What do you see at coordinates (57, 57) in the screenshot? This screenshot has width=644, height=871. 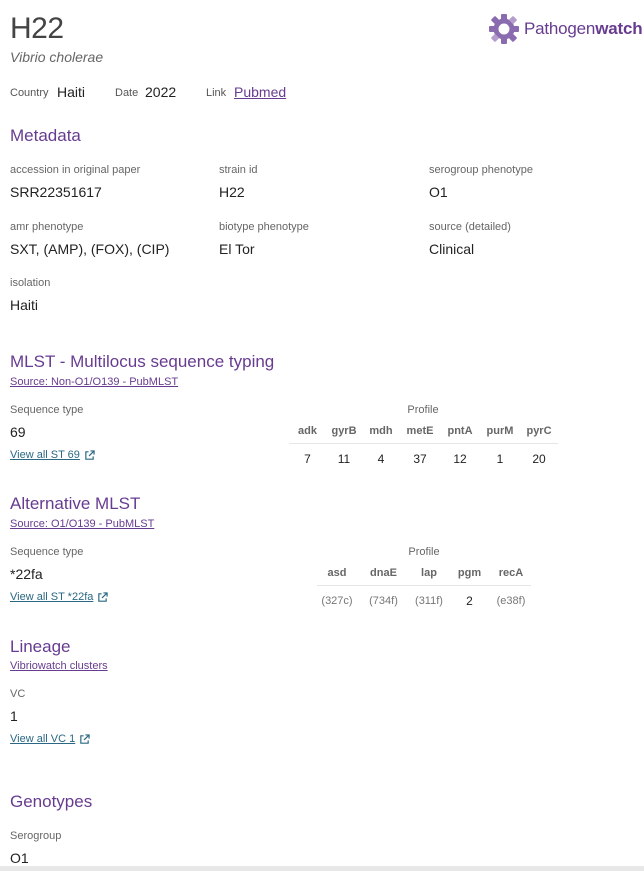 I see `species-name: Vibrio cholerae` at bounding box center [57, 57].